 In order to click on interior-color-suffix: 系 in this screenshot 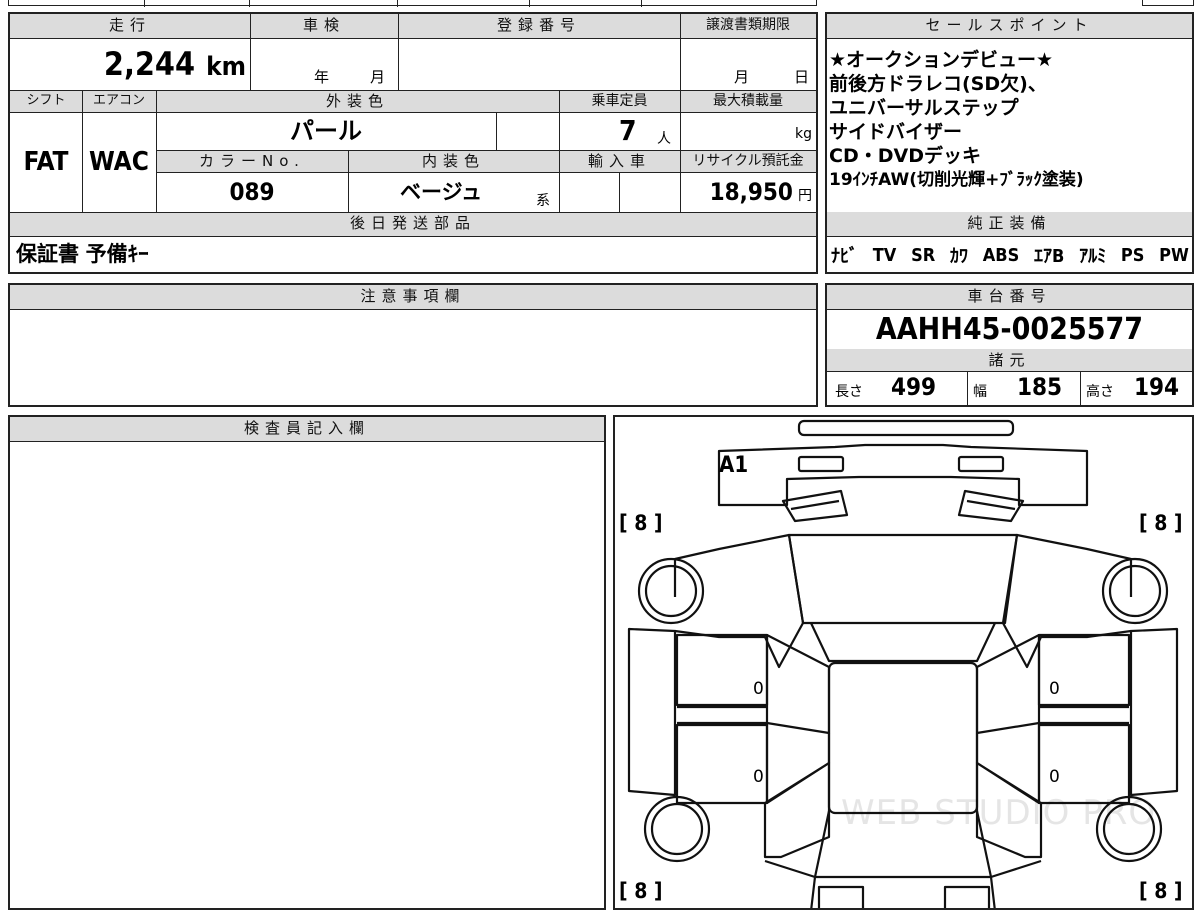, I will do `click(543, 201)`.